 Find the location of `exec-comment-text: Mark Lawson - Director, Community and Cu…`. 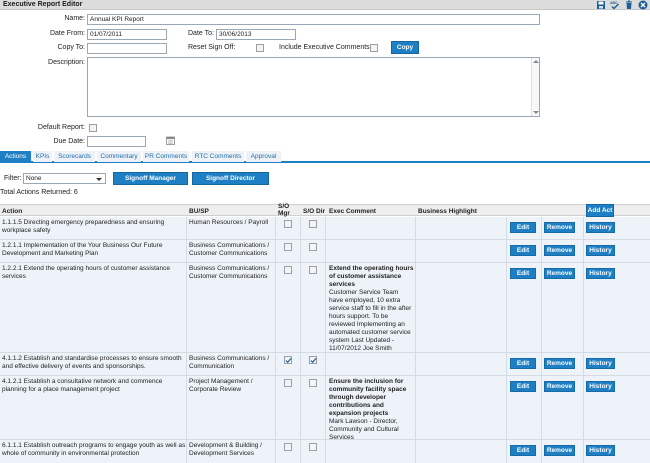

exec-comment-text: Mark Lawson - Director, Community and Cu… is located at coordinates (364, 429).